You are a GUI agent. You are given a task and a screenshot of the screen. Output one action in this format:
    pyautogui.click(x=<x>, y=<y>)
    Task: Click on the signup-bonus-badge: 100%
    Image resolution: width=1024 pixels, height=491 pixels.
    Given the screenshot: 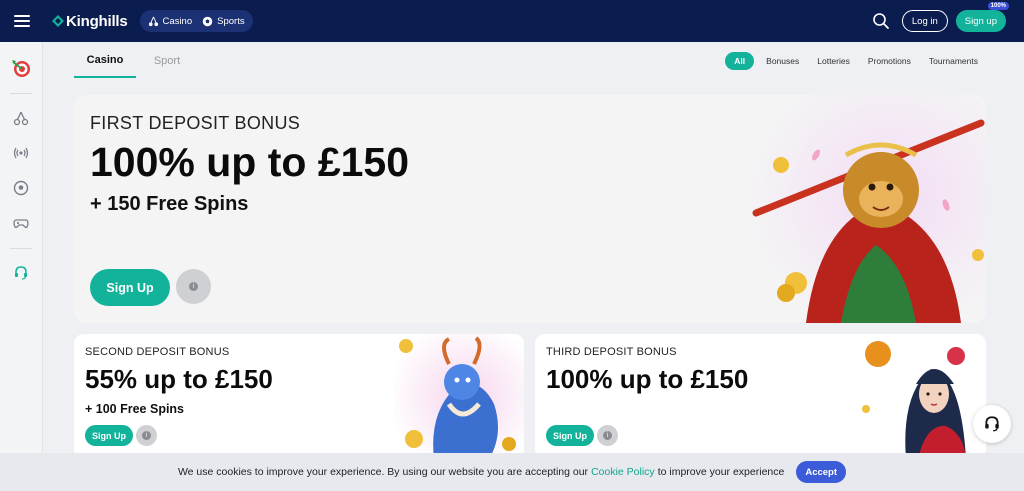 What is the action you would take?
    pyautogui.click(x=998, y=6)
    